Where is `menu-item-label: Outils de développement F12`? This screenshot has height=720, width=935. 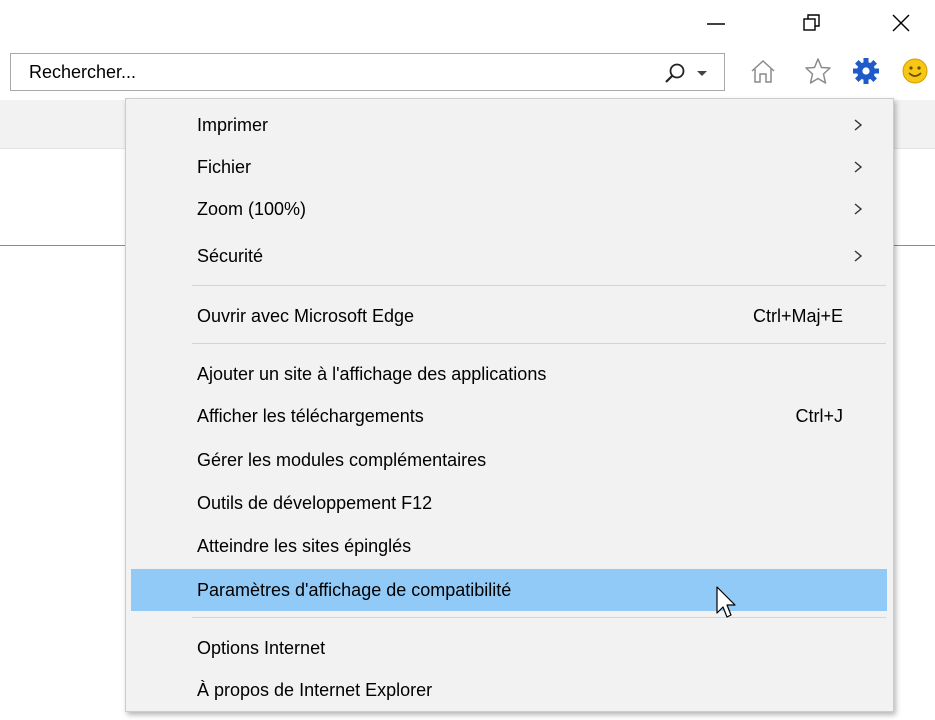 menu-item-label: Outils de développement F12 is located at coordinates (315, 502).